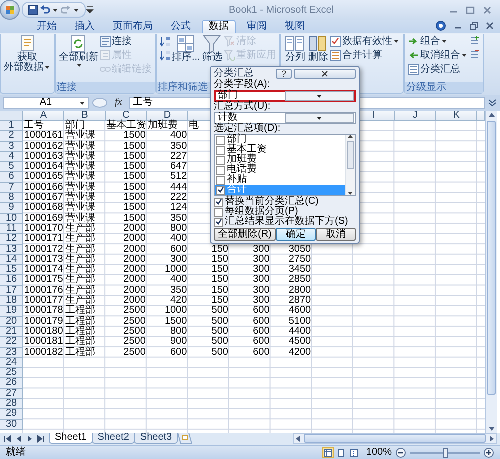 The height and width of the screenshot is (459, 500). I want to click on field-label: 汇总方式(U):, so click(243, 107).